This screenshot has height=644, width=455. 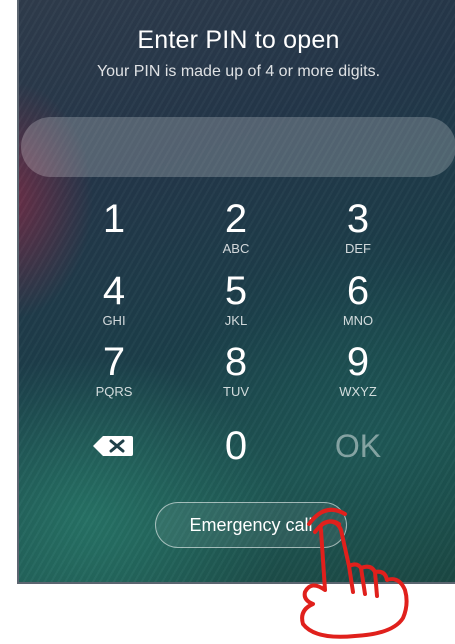 What do you see at coordinates (358, 291) in the screenshot?
I see `key-digit: 6` at bounding box center [358, 291].